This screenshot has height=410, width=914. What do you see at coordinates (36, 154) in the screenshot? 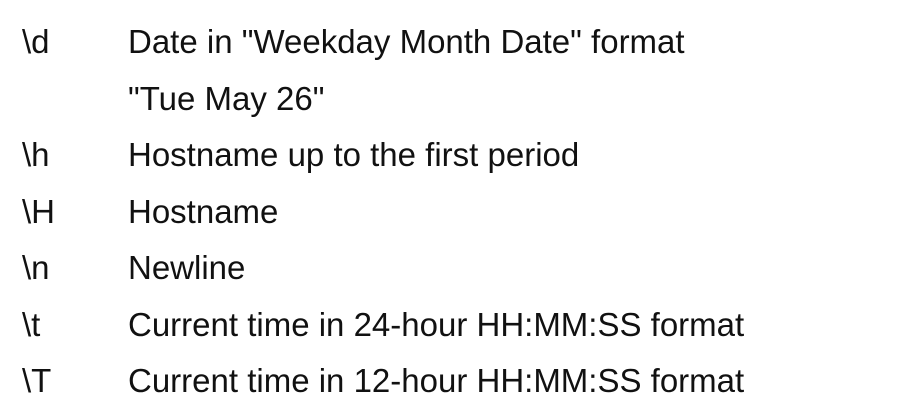
I see `escape-code: \h` at bounding box center [36, 154].